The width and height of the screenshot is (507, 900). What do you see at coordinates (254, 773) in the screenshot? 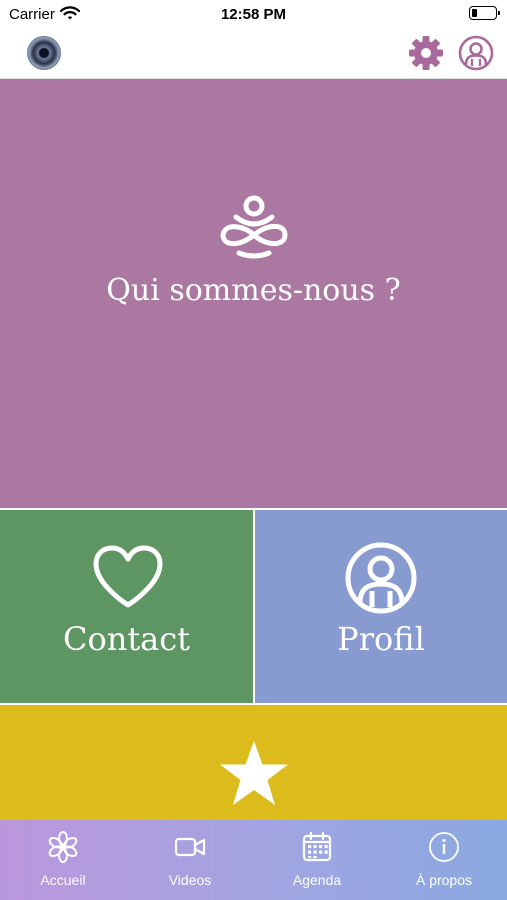
I see `star-icon` at bounding box center [254, 773].